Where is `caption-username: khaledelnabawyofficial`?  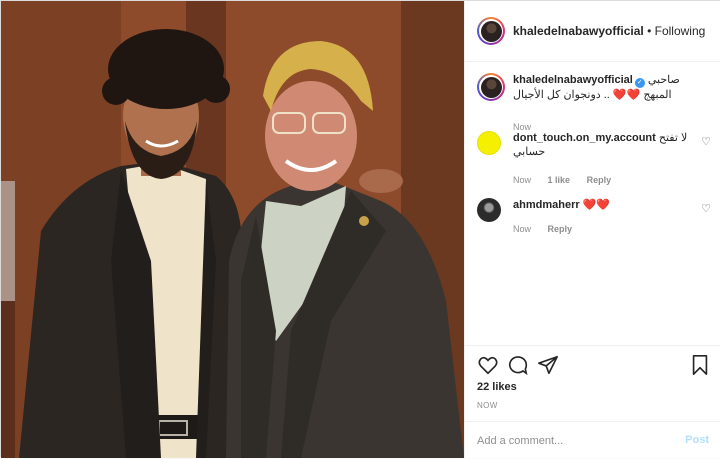
caption-username: khaledelnabawyofficial is located at coordinates (573, 80).